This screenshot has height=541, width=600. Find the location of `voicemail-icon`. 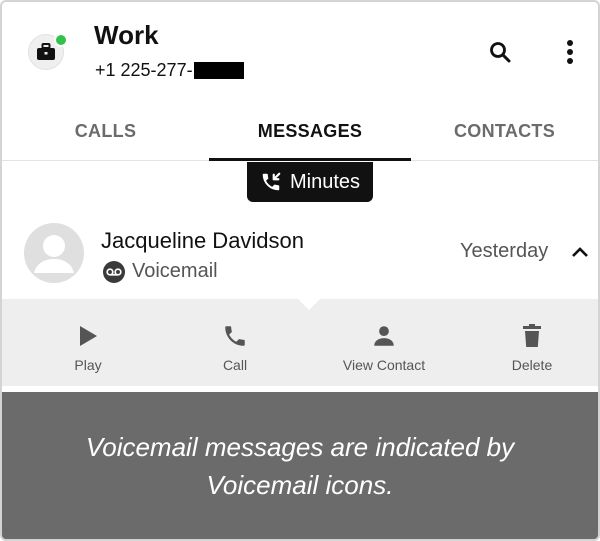

voicemail-icon is located at coordinates (114, 271).